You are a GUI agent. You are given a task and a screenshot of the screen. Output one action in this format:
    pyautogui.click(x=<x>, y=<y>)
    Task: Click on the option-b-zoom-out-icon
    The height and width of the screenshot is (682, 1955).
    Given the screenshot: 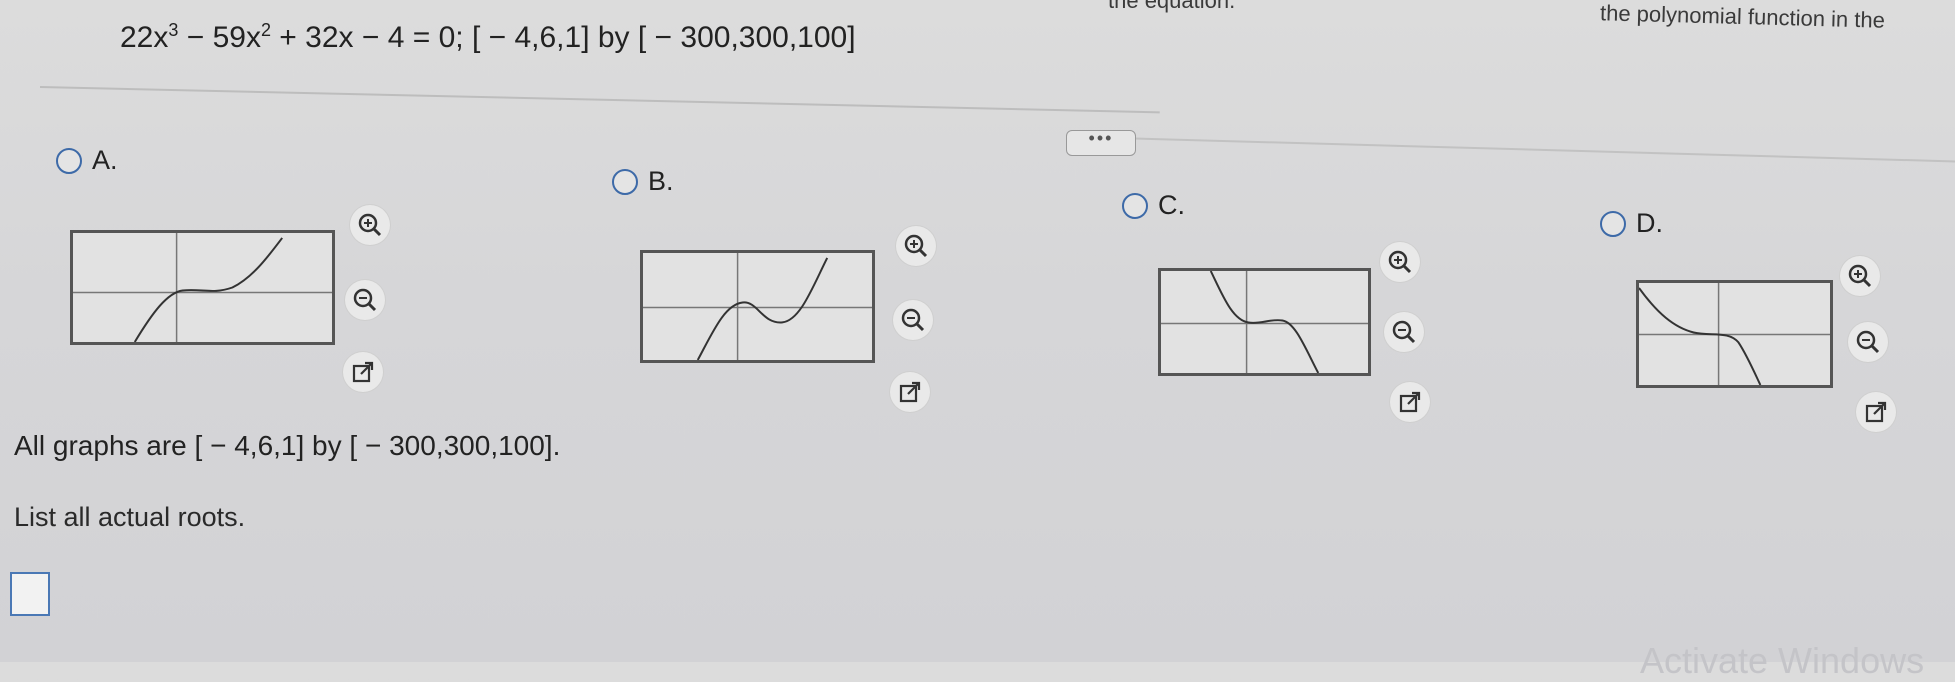 What is the action you would take?
    pyautogui.click(x=913, y=320)
    